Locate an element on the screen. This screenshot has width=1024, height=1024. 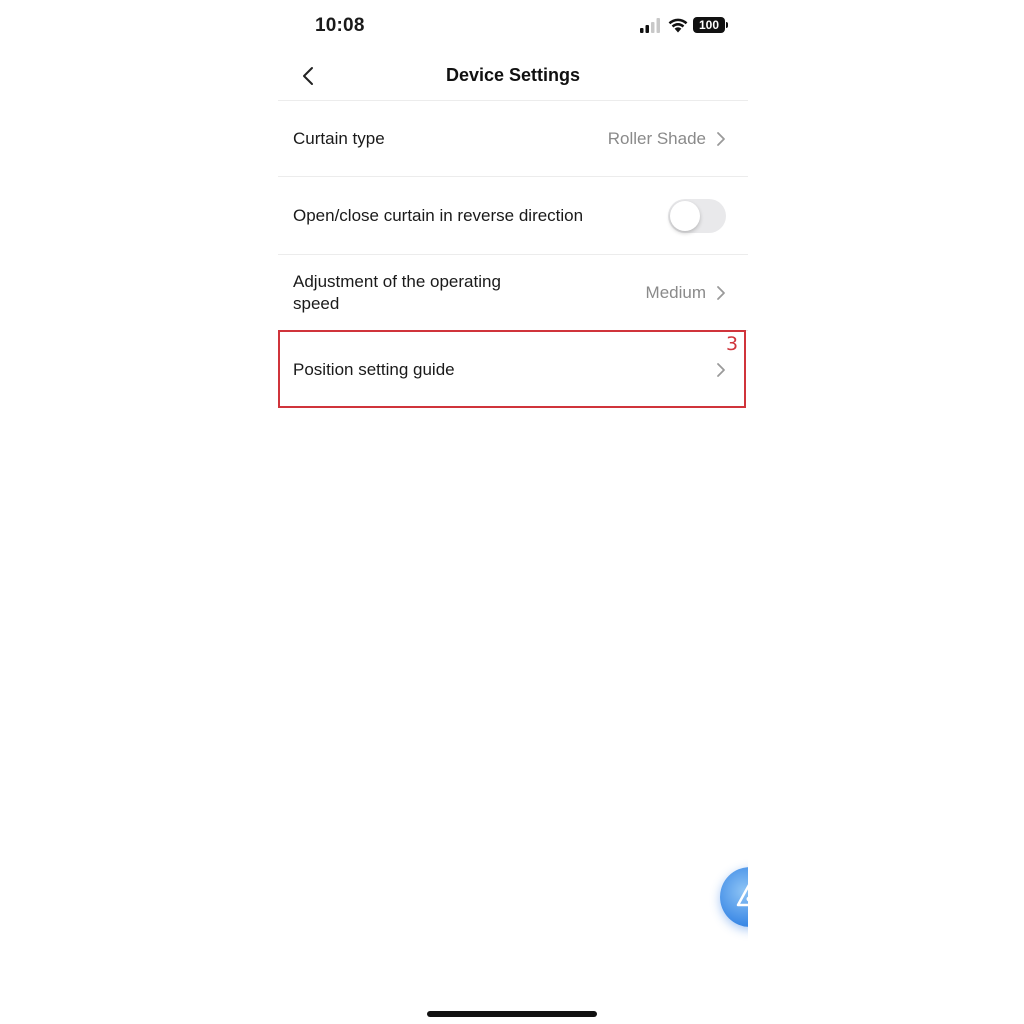
signal-icon is located at coordinates (650, 25).